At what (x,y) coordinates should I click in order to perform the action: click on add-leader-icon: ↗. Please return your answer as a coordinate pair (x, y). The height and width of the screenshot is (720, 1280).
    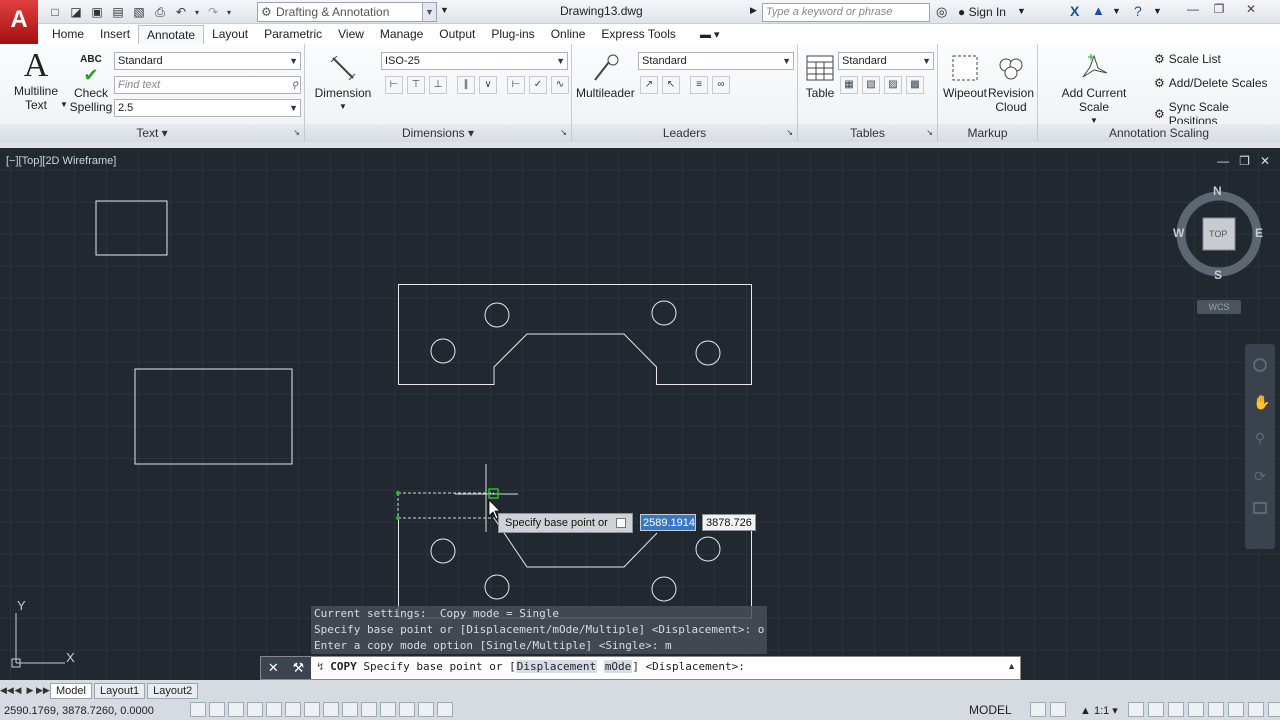
    Looking at the image, I should click on (649, 85).